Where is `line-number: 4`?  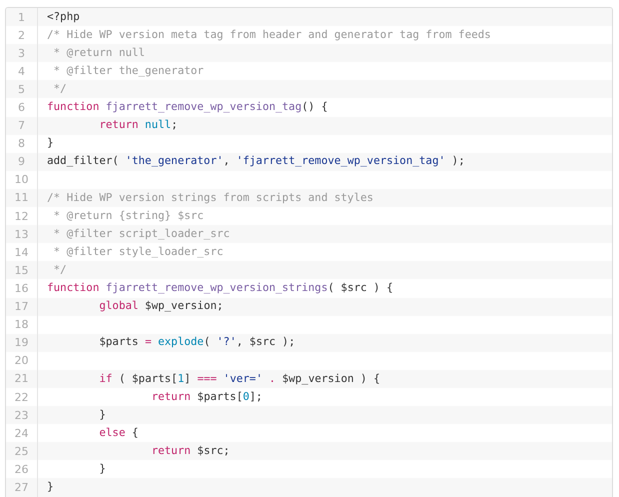 line-number: 4 is located at coordinates (21, 71).